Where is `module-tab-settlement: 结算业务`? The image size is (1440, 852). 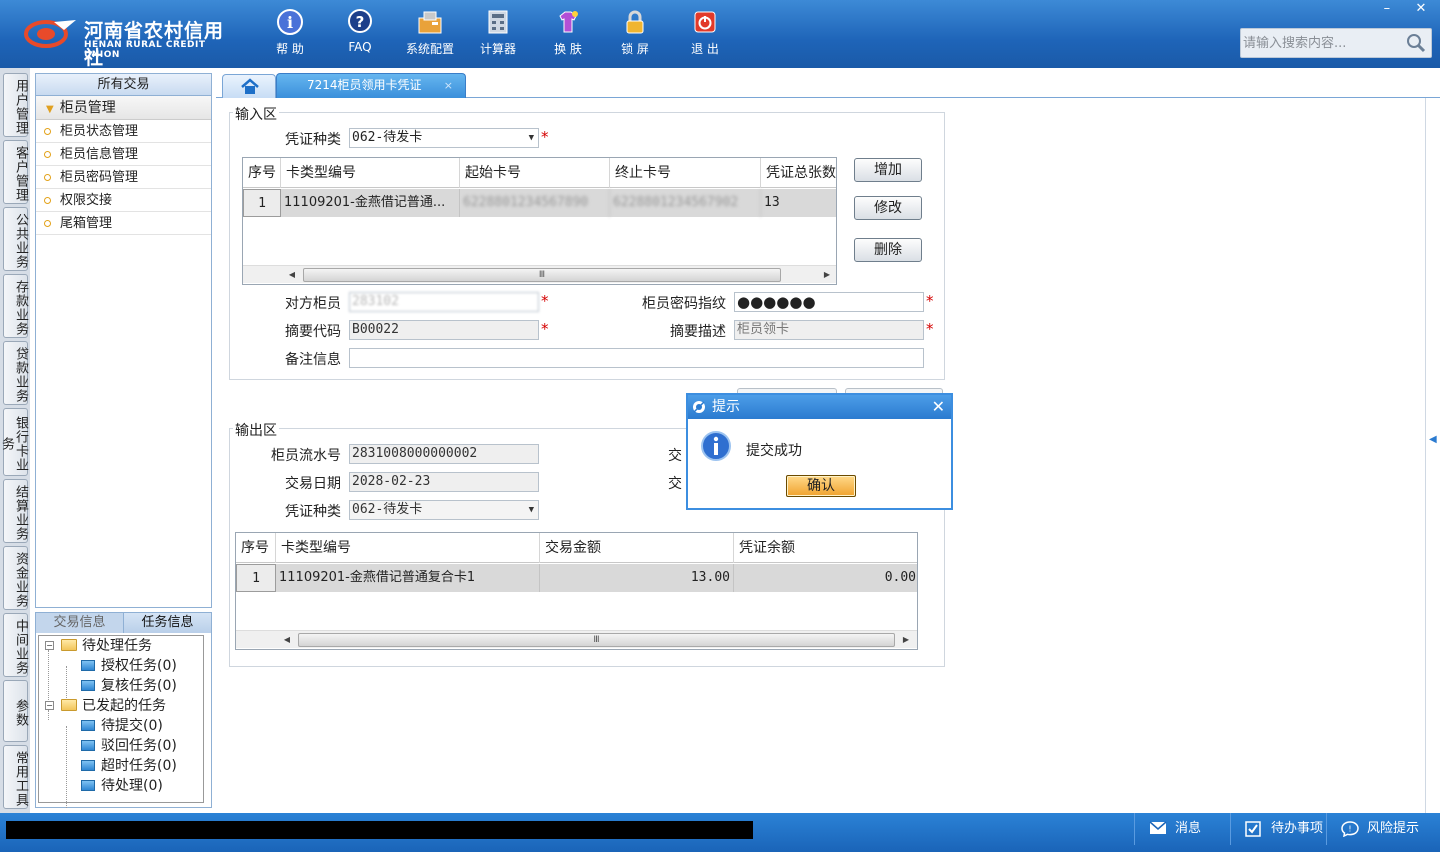 module-tab-settlement: 结算业务 is located at coordinates (15, 511).